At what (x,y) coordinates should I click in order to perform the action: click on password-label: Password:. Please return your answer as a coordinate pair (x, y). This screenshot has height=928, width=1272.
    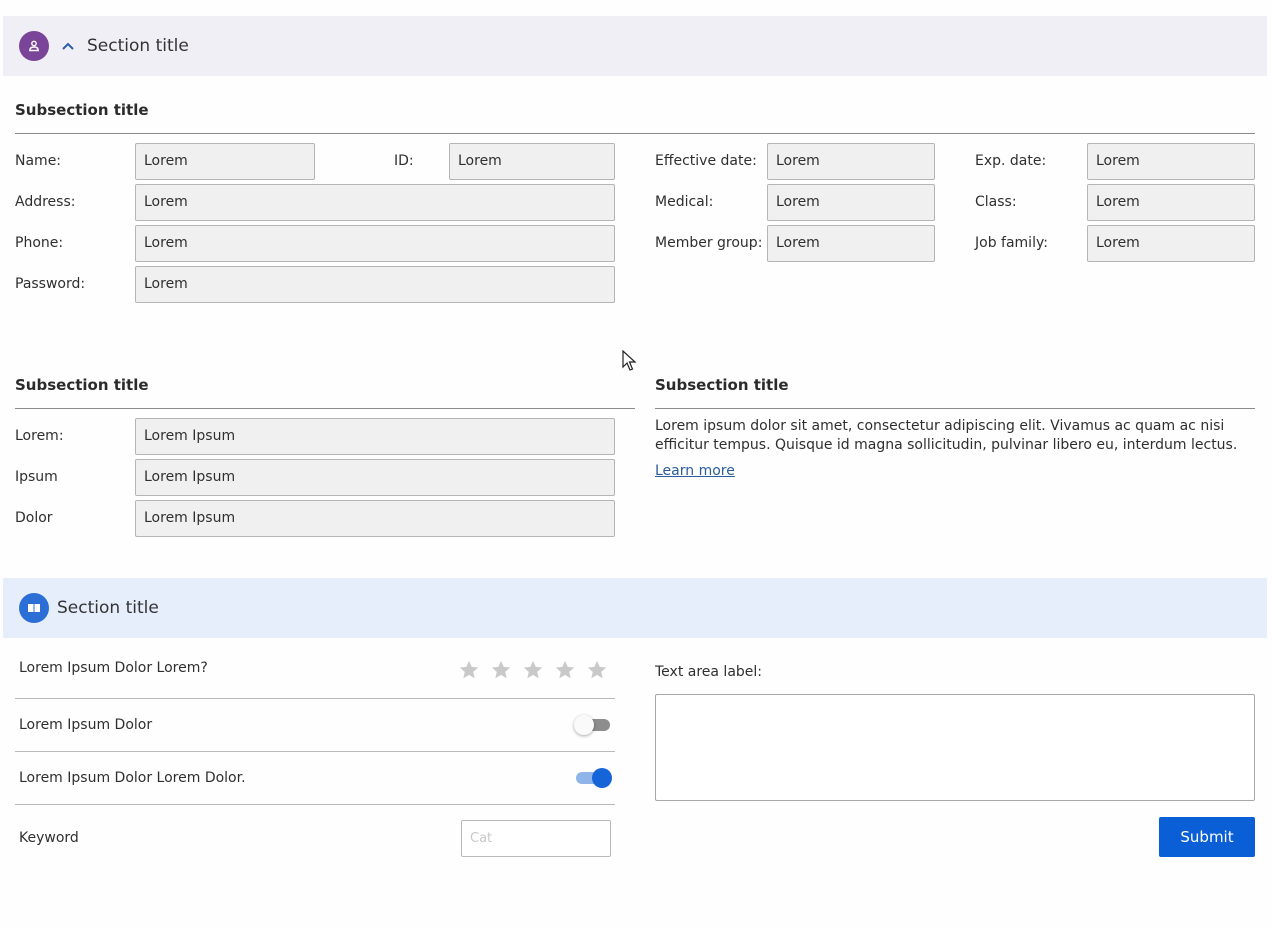
    Looking at the image, I should click on (50, 284).